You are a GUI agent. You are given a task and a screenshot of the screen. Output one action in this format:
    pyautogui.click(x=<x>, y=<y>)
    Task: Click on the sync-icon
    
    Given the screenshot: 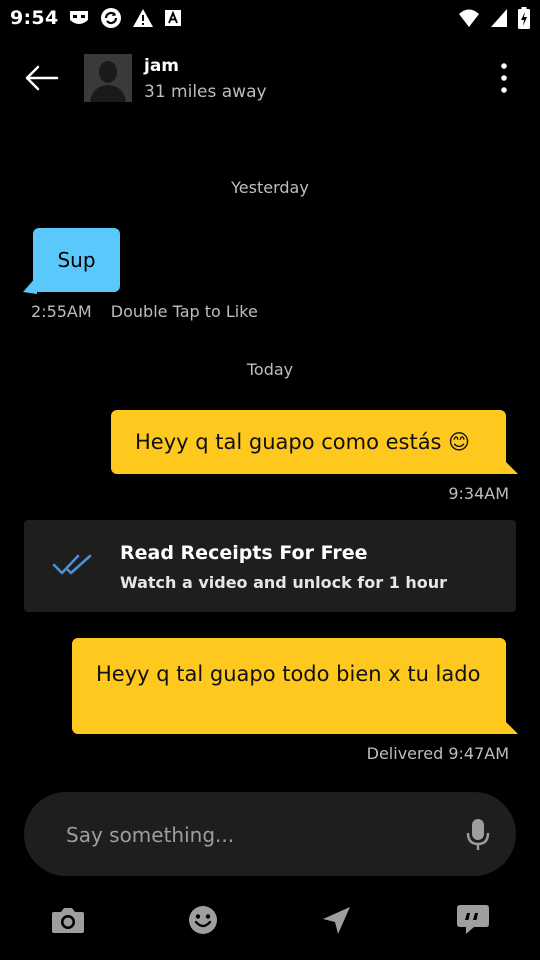 What is the action you would take?
    pyautogui.click(x=111, y=18)
    